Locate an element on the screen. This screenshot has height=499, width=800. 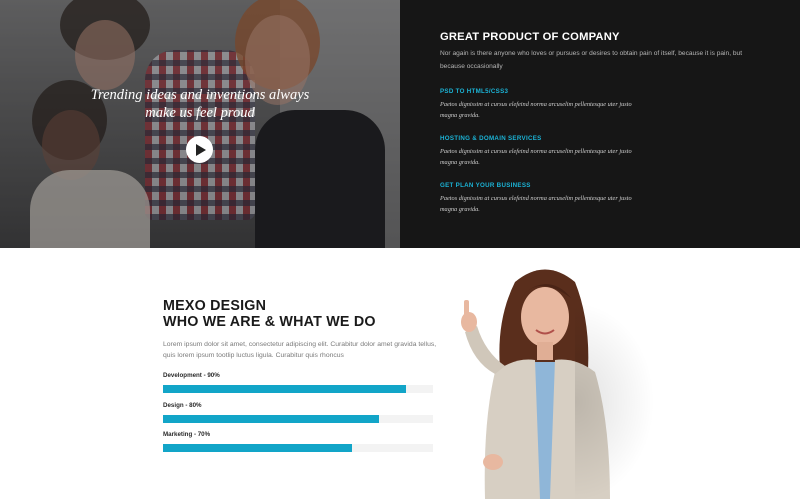
play-icon is located at coordinates (200, 149).